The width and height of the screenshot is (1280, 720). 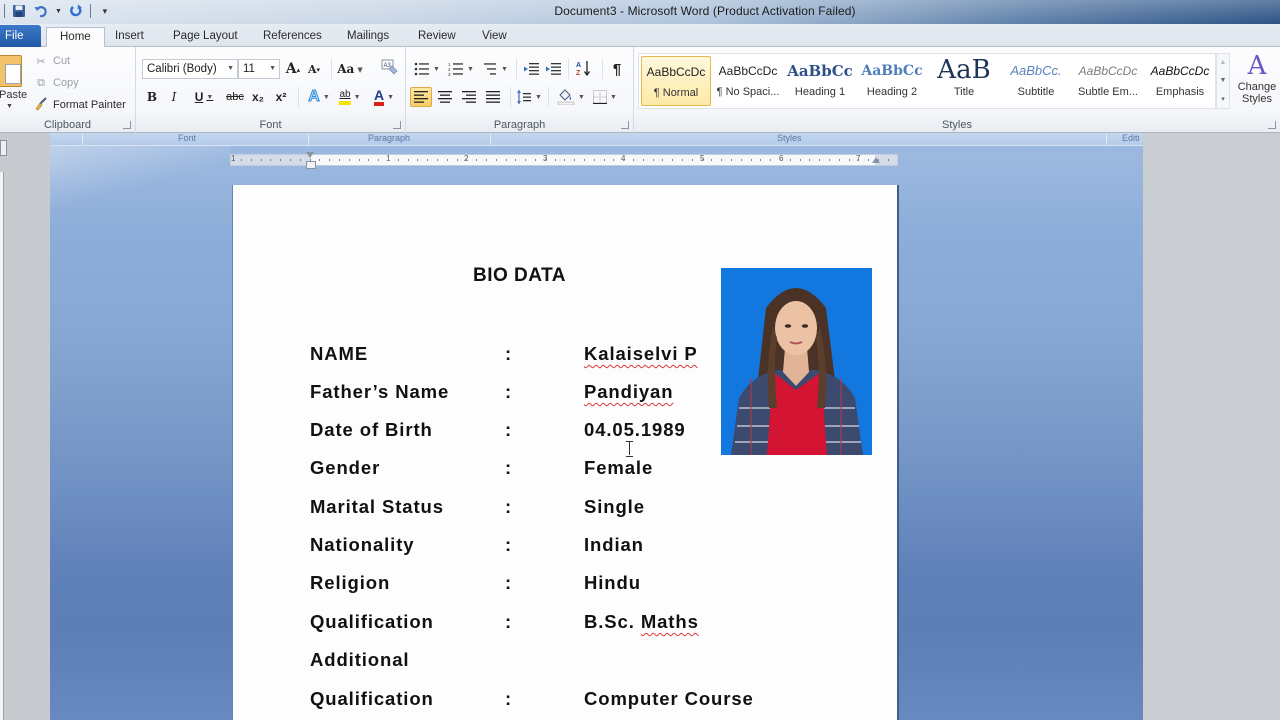 What do you see at coordinates (619, 467) in the screenshot?
I see `field-value: Female` at bounding box center [619, 467].